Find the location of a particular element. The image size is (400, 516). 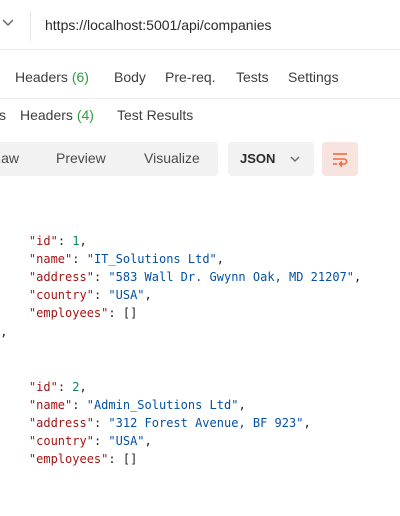

tab-tests: Tests is located at coordinates (252, 77).